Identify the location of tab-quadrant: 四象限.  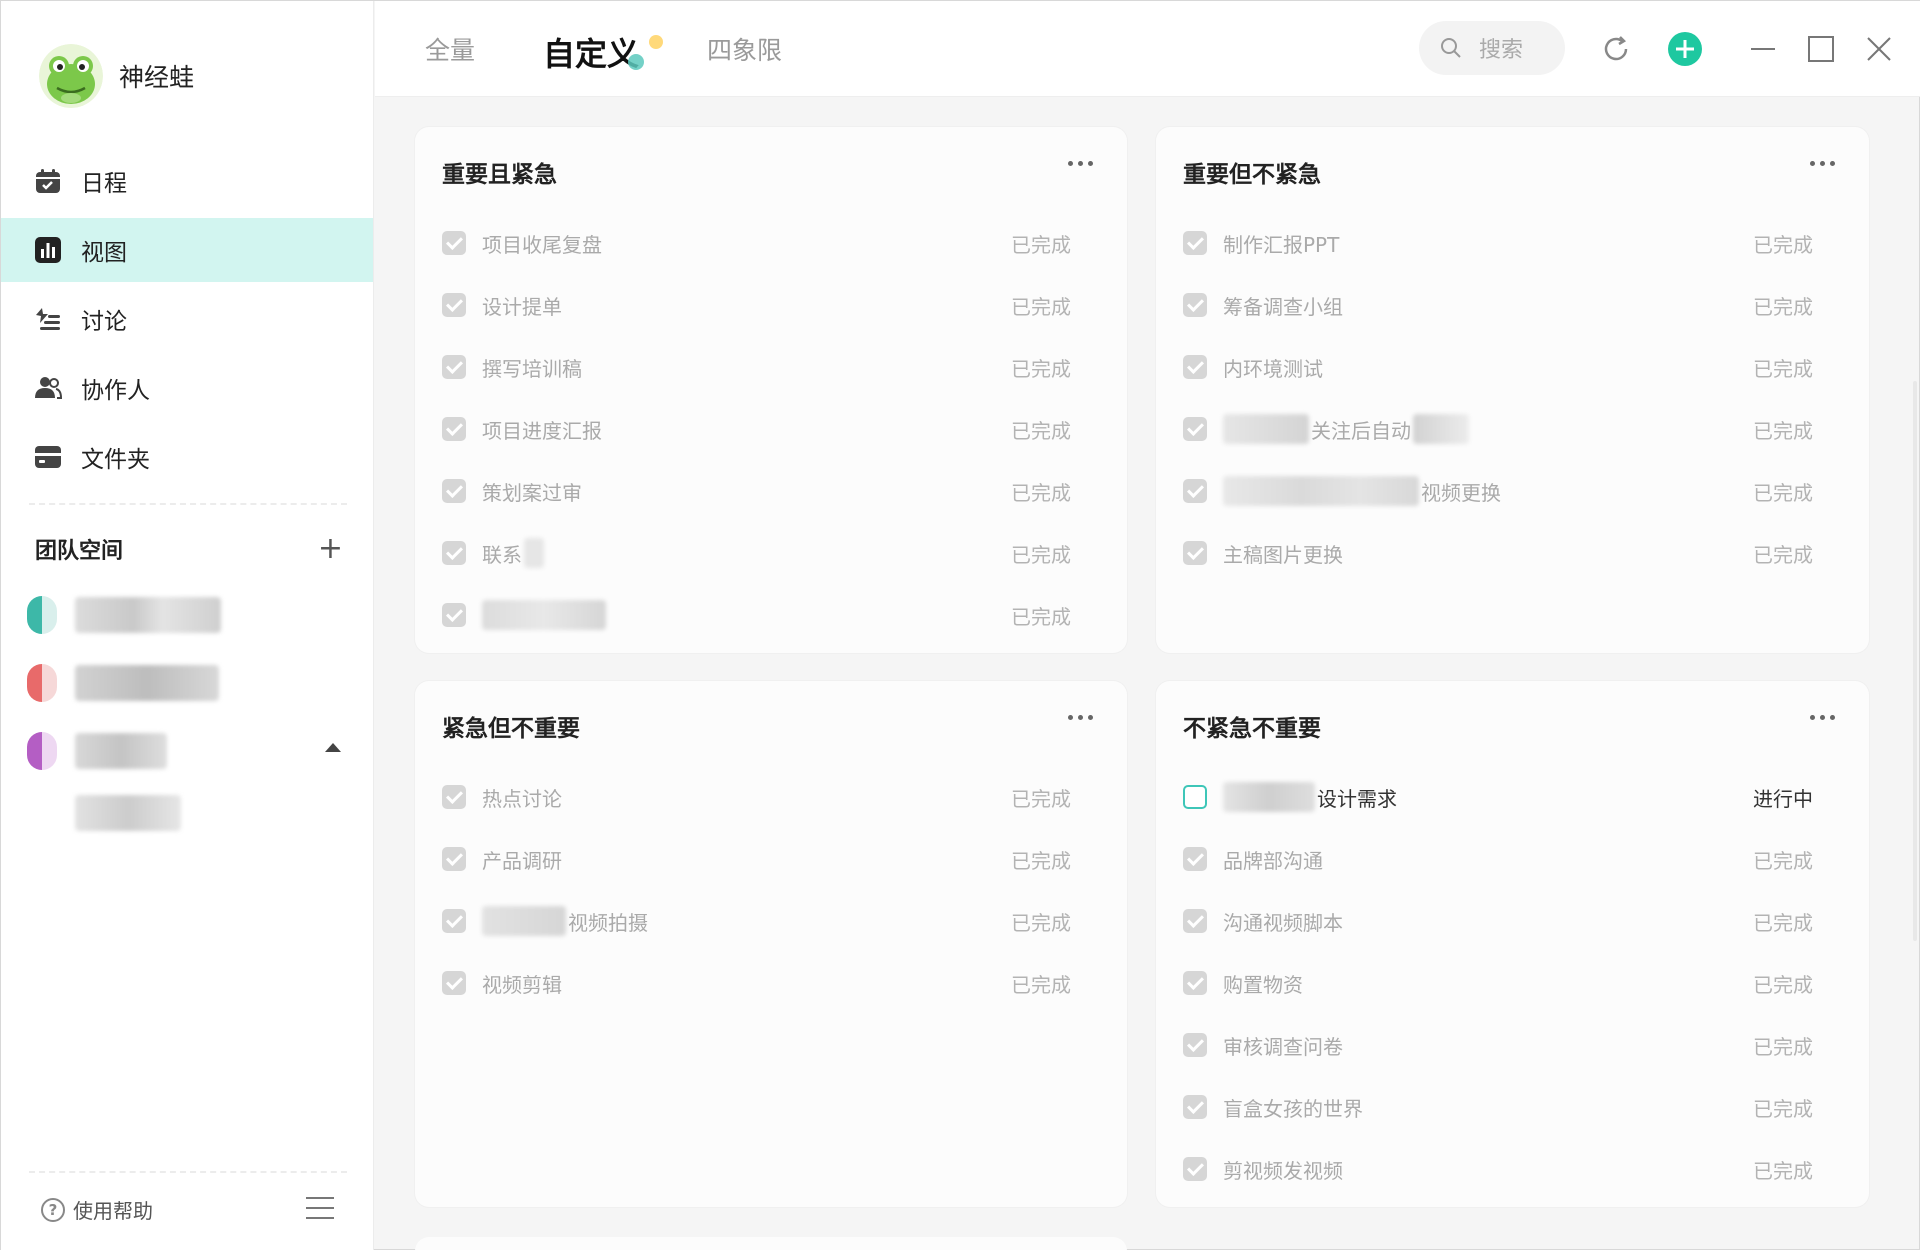
(744, 49).